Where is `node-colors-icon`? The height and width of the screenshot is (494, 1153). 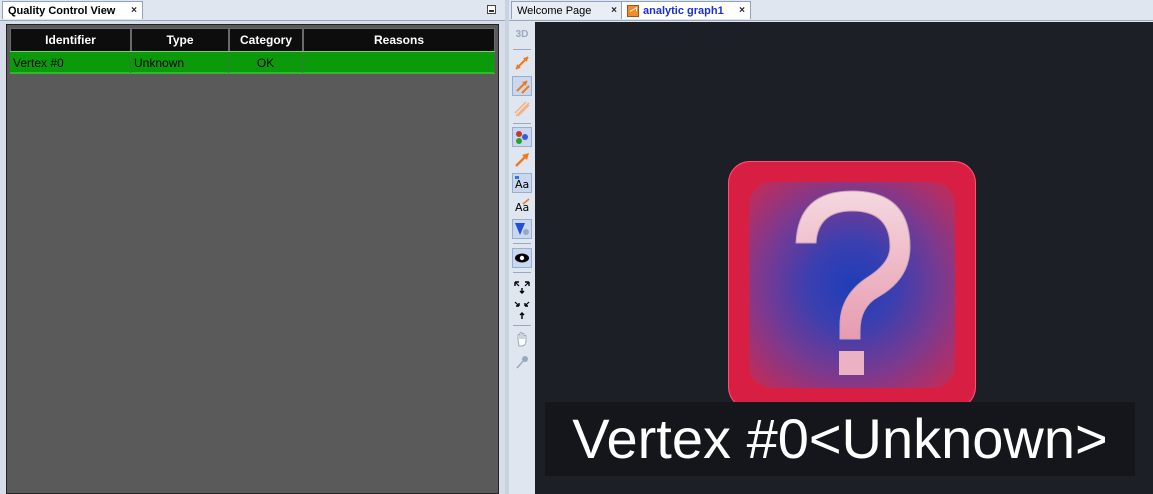 node-colors-icon is located at coordinates (522, 137).